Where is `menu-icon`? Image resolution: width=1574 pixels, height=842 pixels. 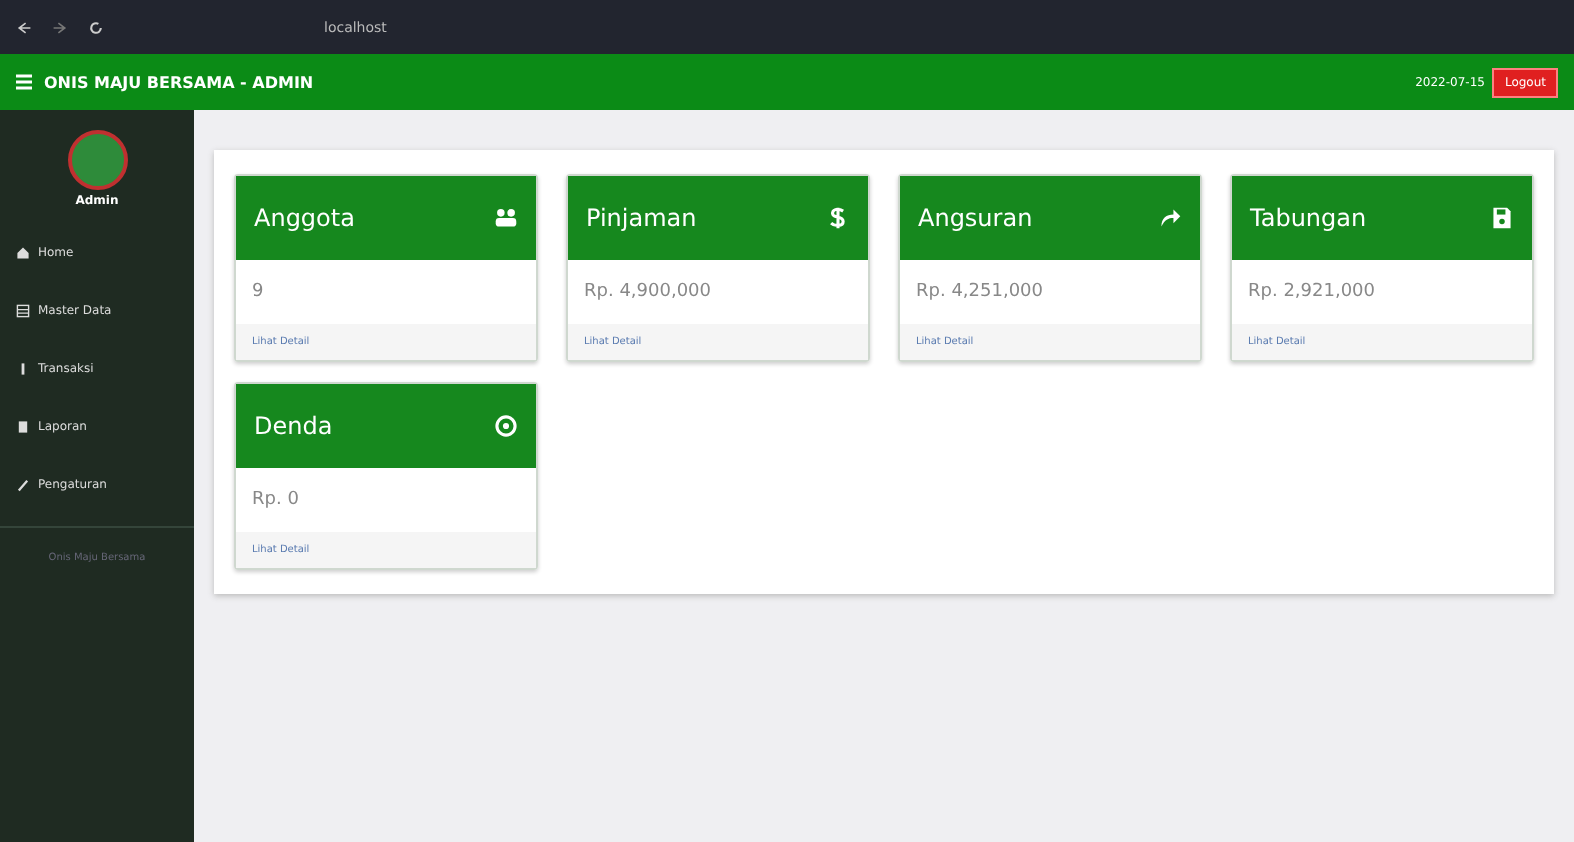 menu-icon is located at coordinates (24, 82).